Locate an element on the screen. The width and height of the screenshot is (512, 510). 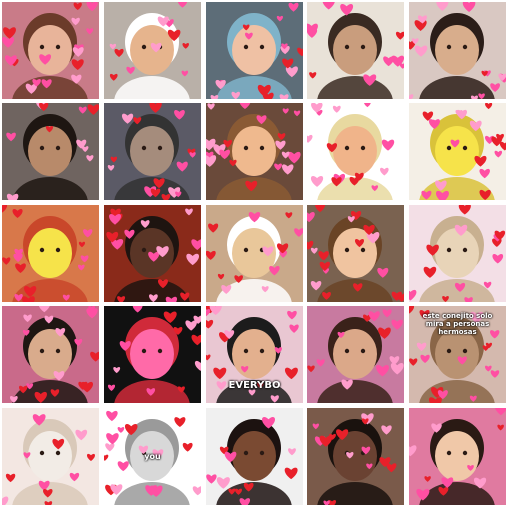
sticker-tile-cat-hearts-white is located at coordinates (50, 456).